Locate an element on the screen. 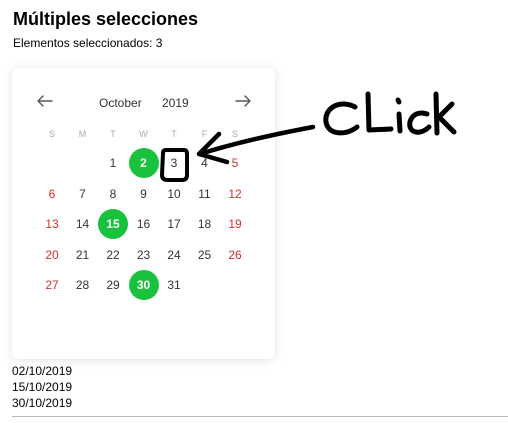 This screenshot has height=423, width=508. page-title: Múltiples selecciones is located at coordinates (106, 19).